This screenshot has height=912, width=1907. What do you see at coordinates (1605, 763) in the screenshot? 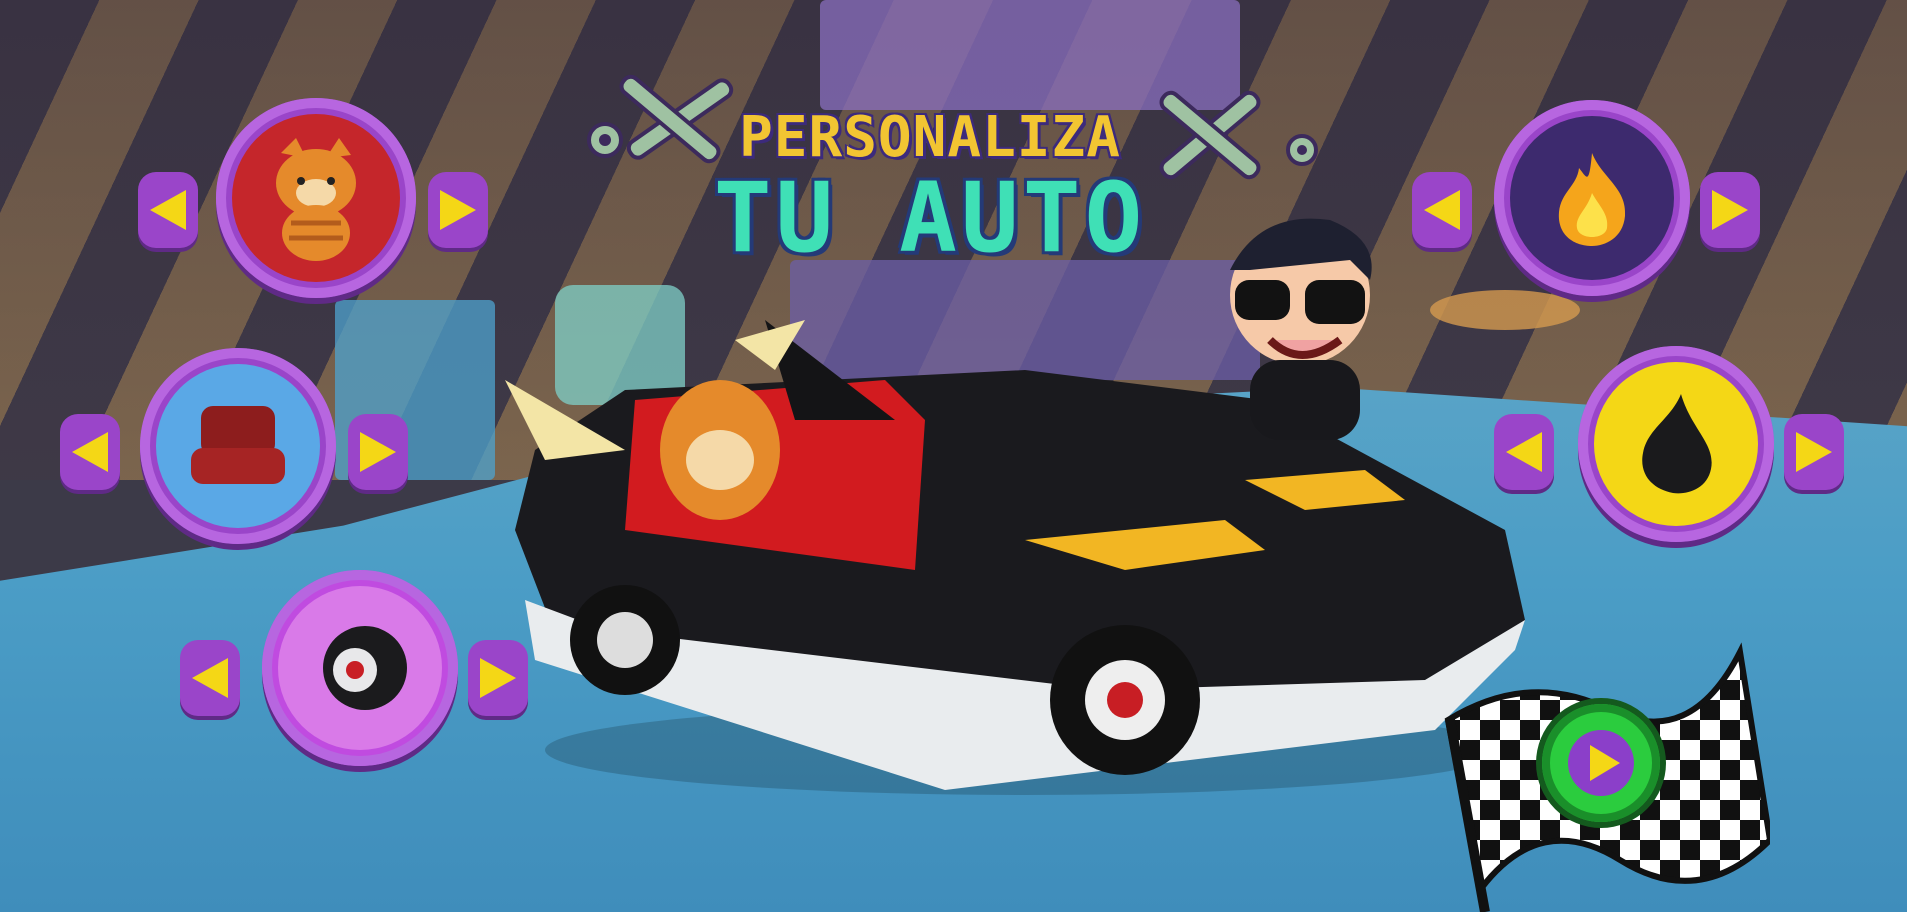
I see `play-icon` at bounding box center [1605, 763].